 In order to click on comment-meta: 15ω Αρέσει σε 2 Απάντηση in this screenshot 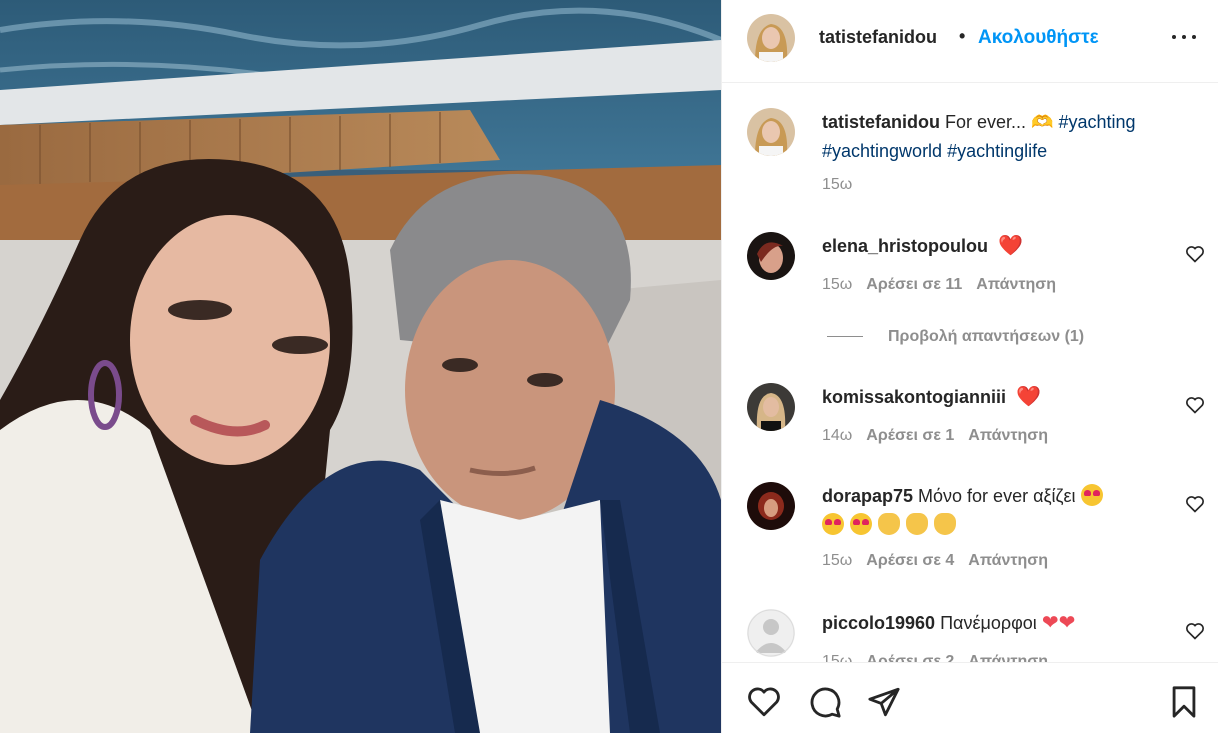, I will do `click(935, 657)`.